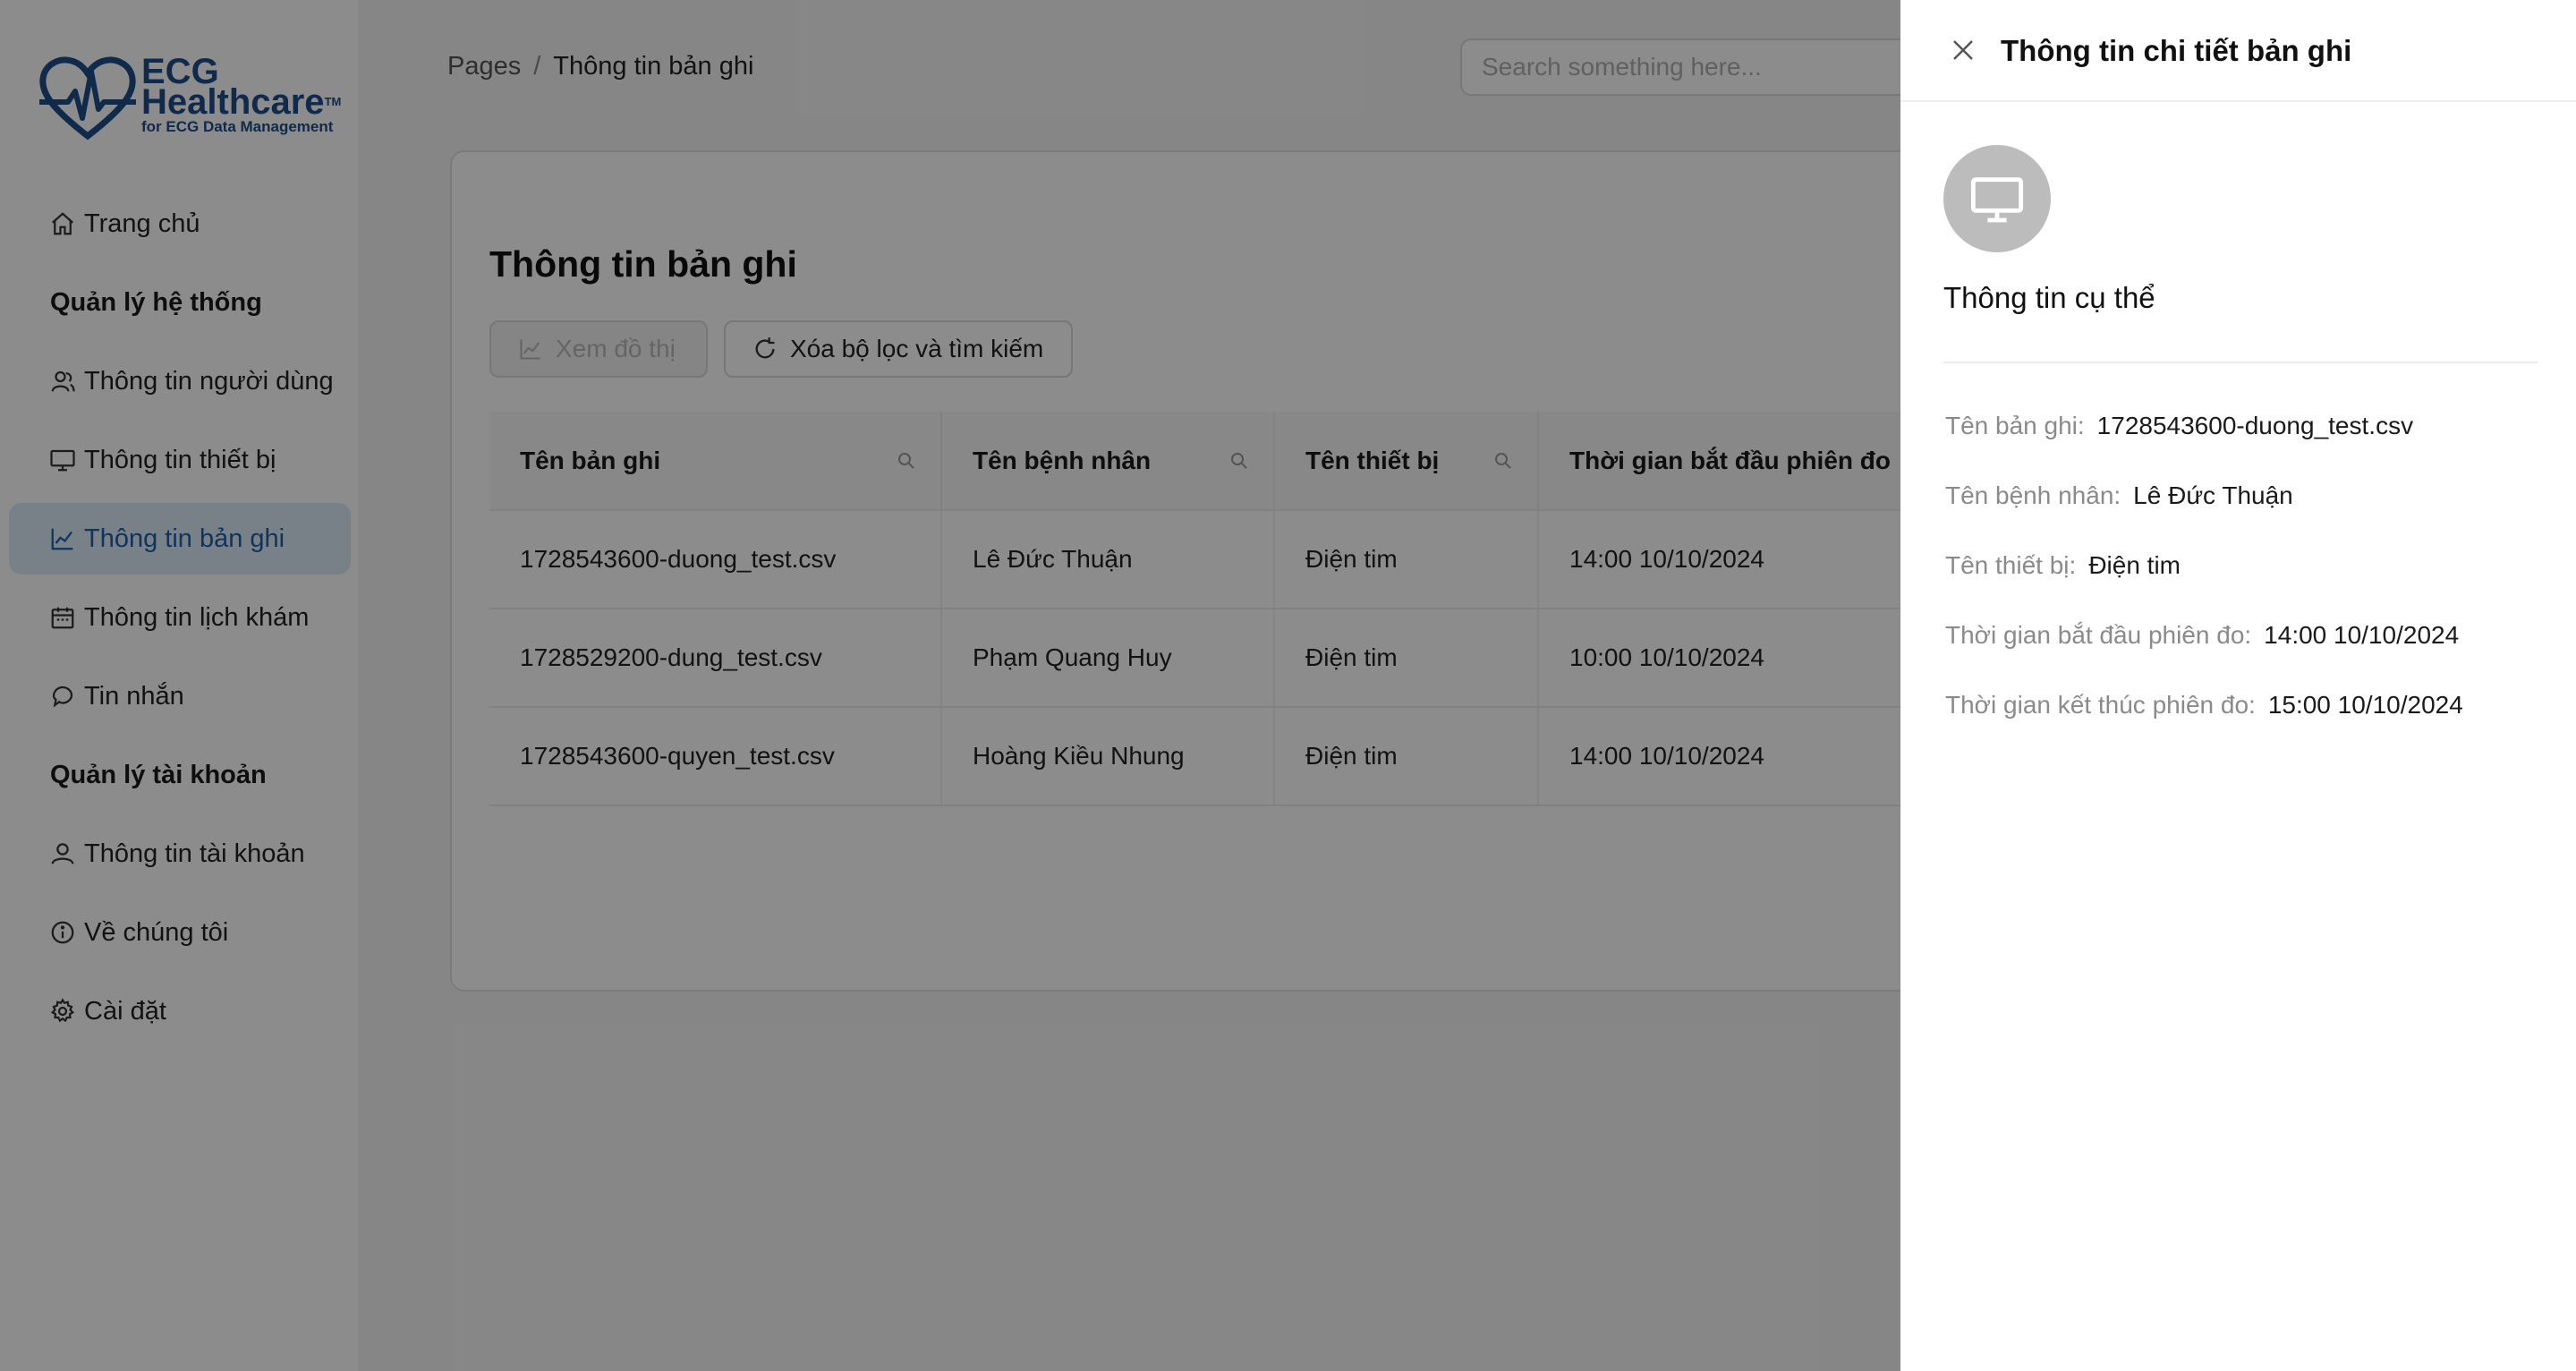  I want to click on detail-value: 1728543600-duong_test.csv, so click(2255, 425).